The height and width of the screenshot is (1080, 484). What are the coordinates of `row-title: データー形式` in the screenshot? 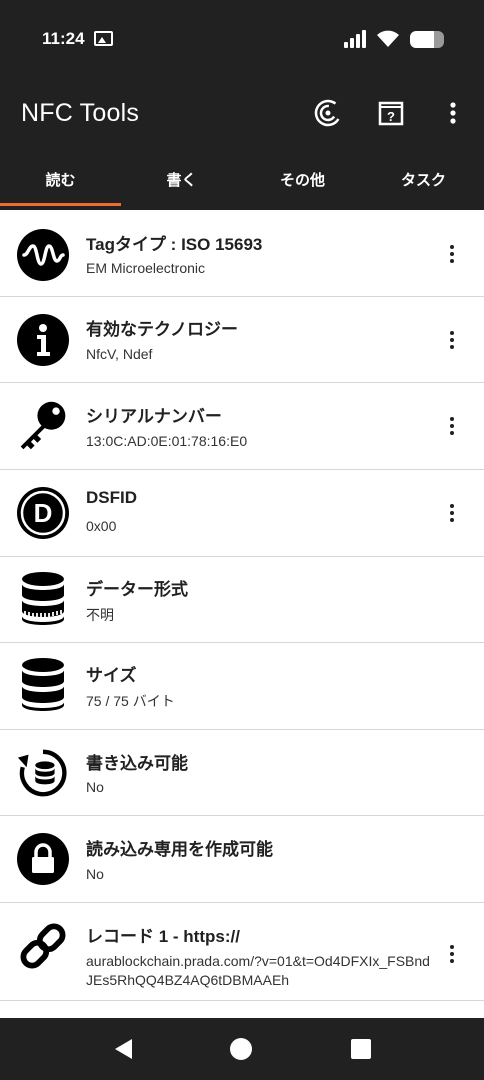 It's located at (137, 589).